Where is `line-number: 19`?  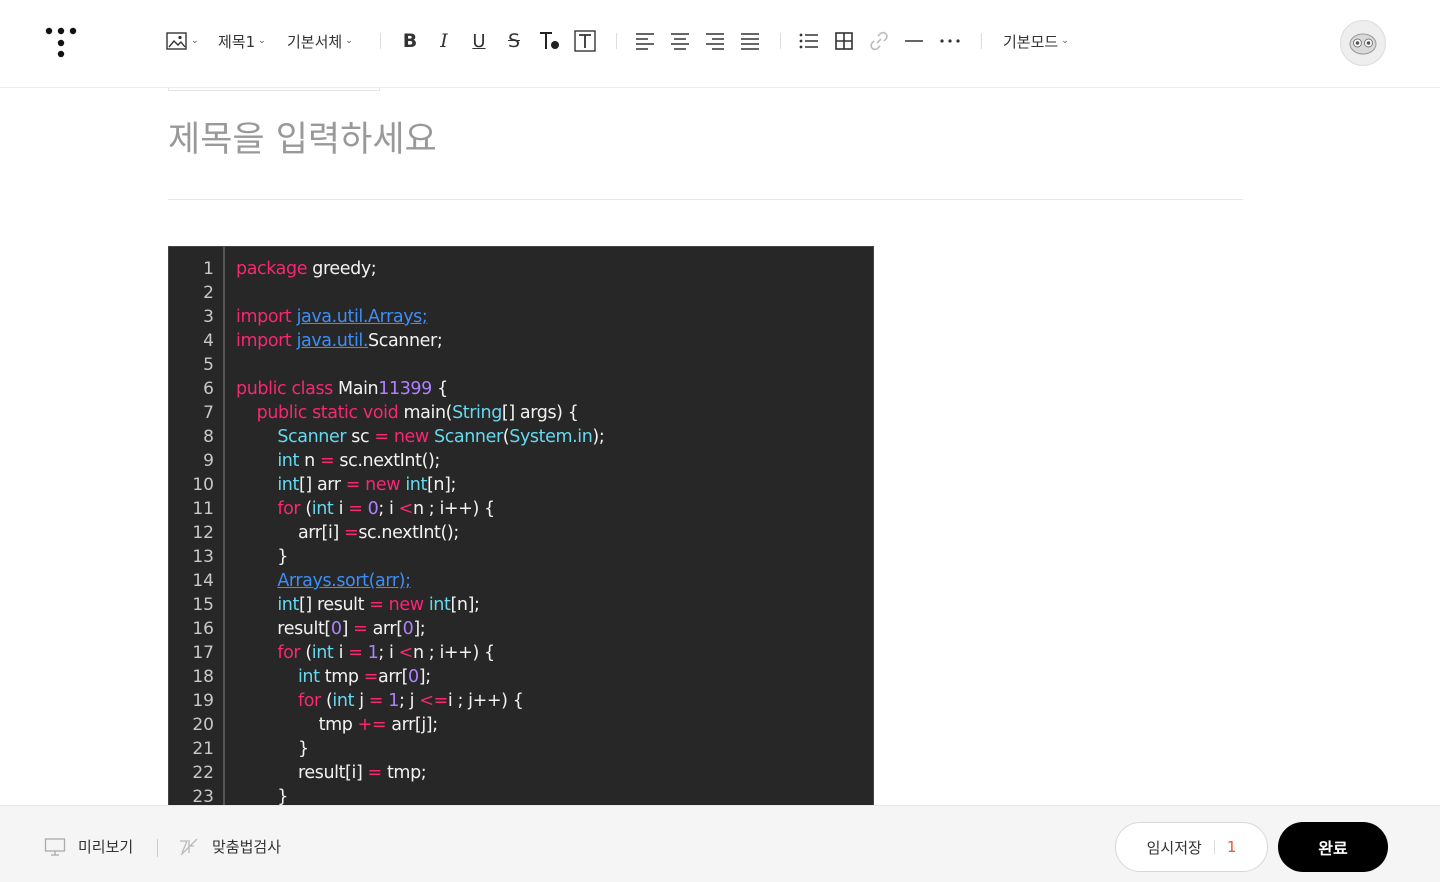
line-number: 19 is located at coordinates (203, 701).